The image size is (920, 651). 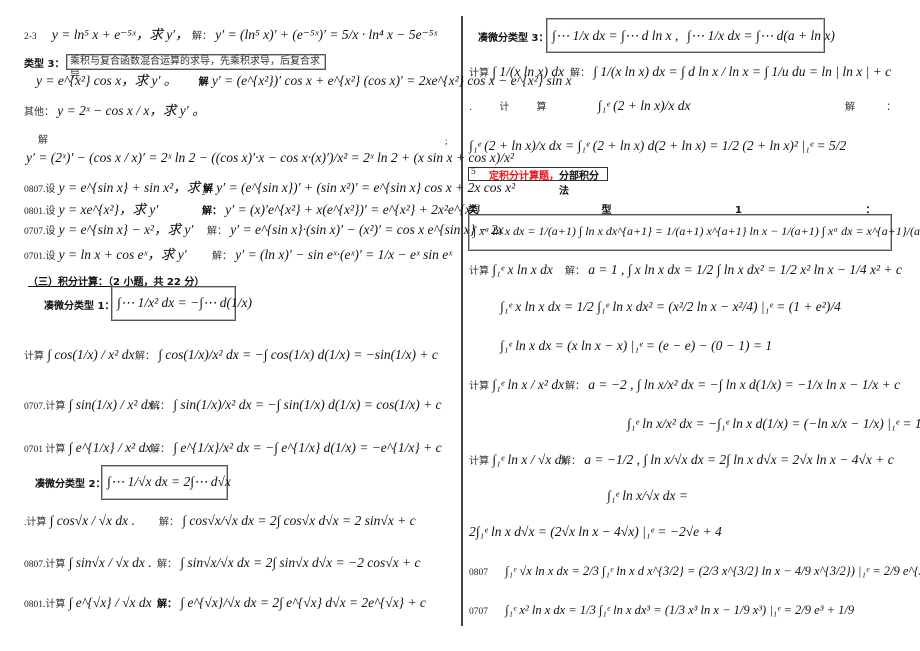 I want to click on question: ∫ e^{1/x} / x² dx ., so click(x=113, y=447).